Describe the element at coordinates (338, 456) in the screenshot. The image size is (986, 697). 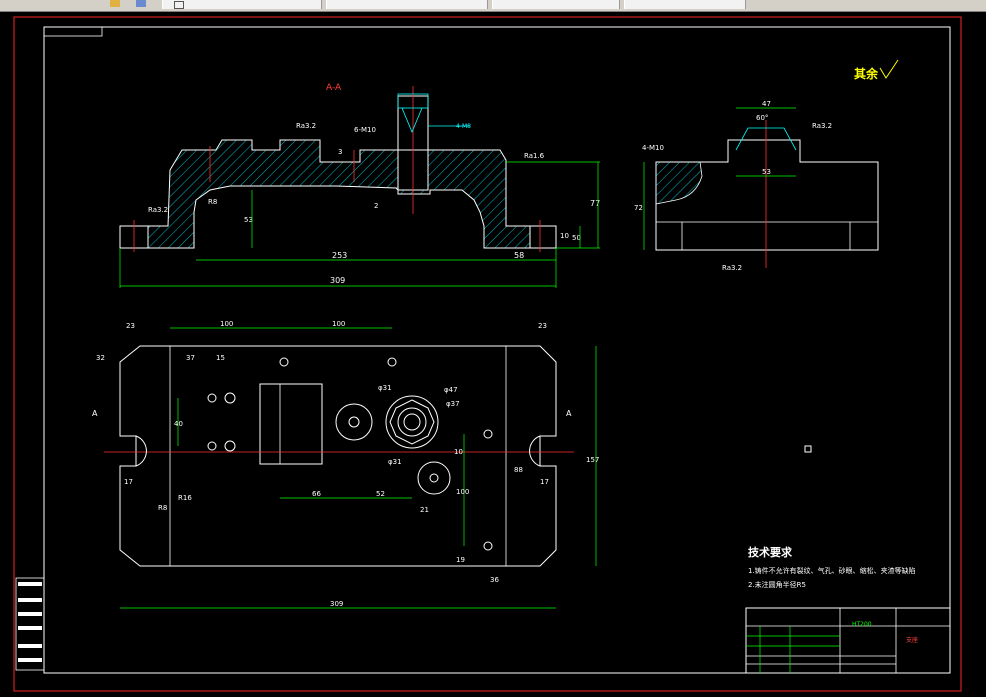
I see `plan-outline` at that location.